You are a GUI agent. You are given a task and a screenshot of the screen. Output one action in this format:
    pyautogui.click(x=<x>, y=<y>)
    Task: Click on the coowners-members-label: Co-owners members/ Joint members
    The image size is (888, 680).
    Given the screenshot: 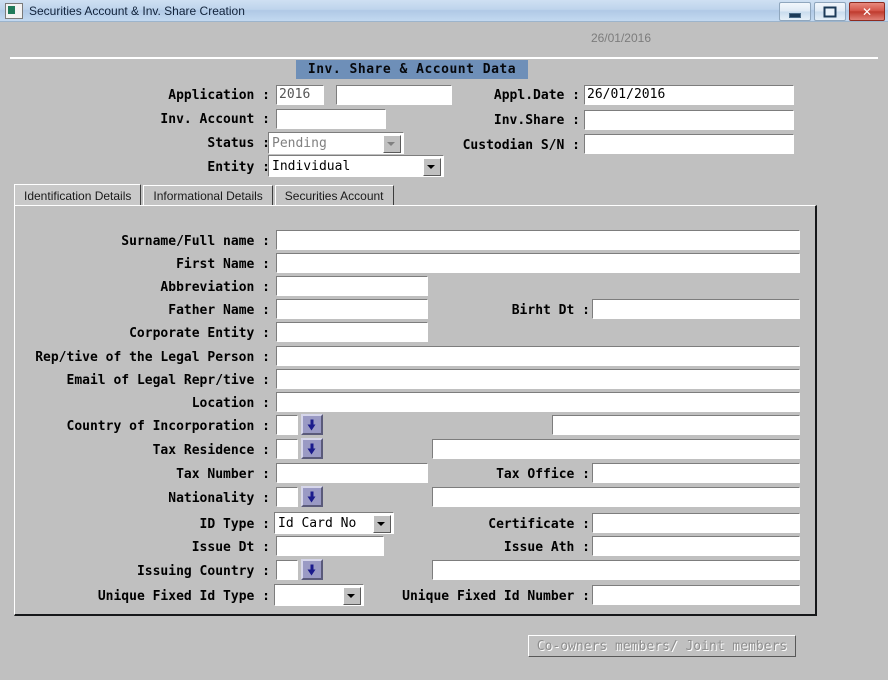 What is the action you would take?
    pyautogui.click(x=662, y=646)
    